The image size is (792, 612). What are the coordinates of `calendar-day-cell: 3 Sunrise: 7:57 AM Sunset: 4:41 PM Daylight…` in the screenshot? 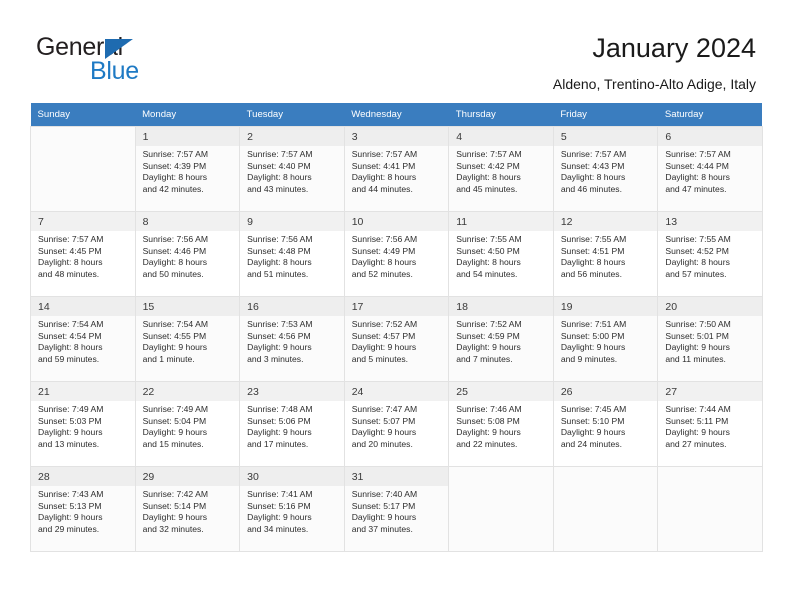 It's located at (396, 169).